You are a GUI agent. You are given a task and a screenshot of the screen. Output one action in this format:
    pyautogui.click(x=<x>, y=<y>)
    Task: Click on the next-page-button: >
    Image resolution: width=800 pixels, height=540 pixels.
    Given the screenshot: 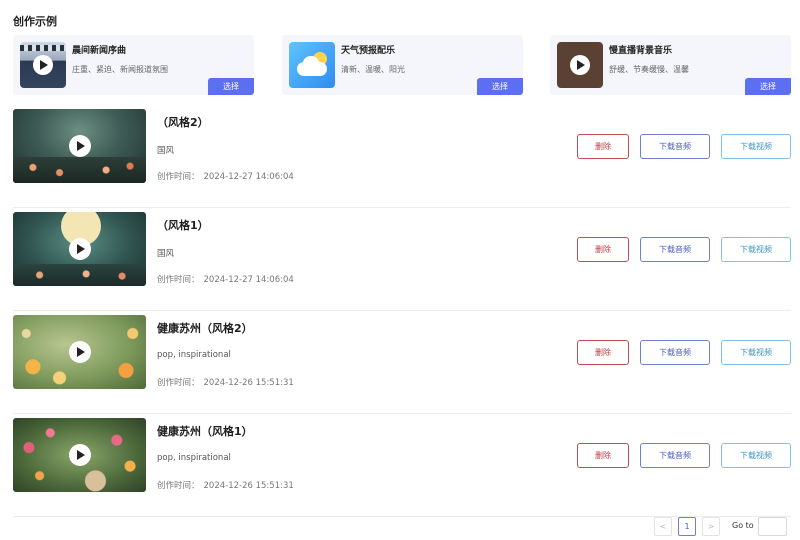 What is the action you would take?
    pyautogui.click(x=711, y=526)
    